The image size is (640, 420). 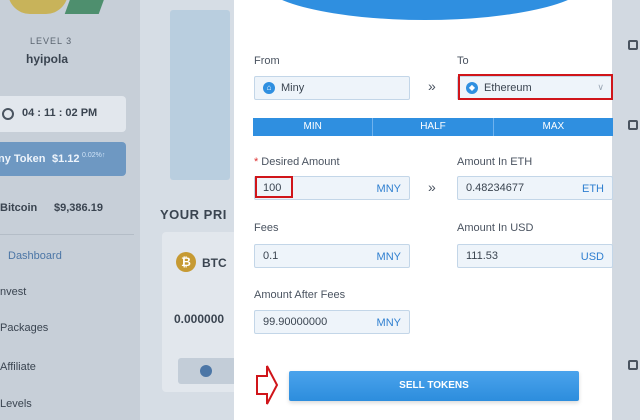 I want to click on btc-code: BTC, so click(x=214, y=263).